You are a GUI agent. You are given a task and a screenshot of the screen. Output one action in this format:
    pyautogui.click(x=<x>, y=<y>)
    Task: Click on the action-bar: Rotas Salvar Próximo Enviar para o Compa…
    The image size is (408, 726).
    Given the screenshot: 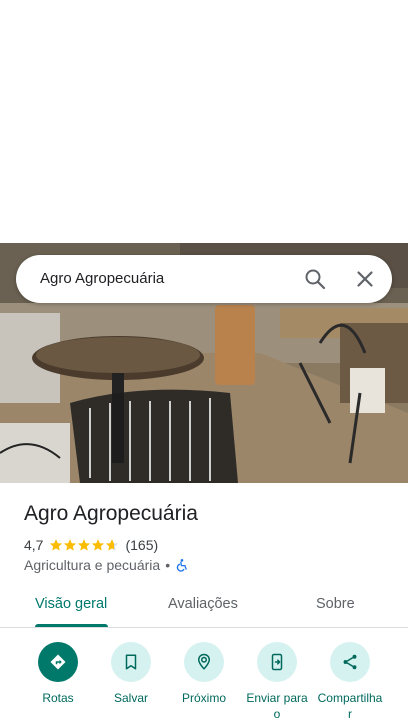 What is the action you would take?
    pyautogui.click(x=204, y=683)
    